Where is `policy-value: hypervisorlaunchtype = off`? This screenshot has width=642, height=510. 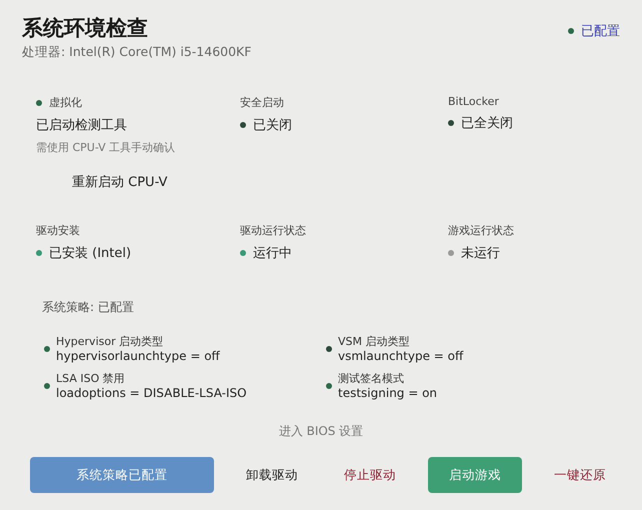 policy-value: hypervisorlaunchtype = off is located at coordinates (138, 356).